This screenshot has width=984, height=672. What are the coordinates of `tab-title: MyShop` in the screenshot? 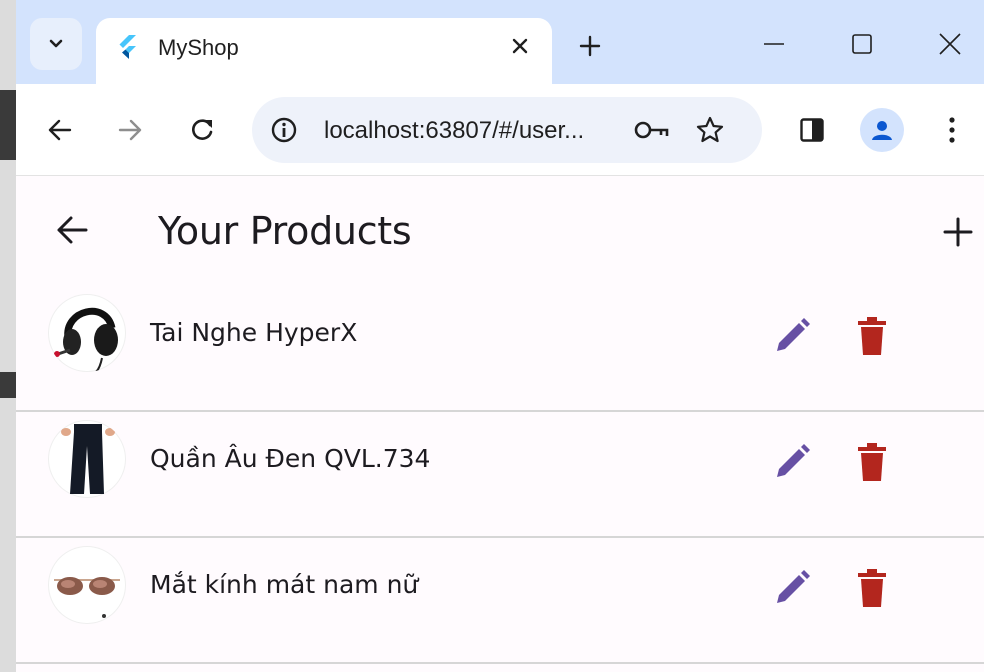 It's located at (198, 47).